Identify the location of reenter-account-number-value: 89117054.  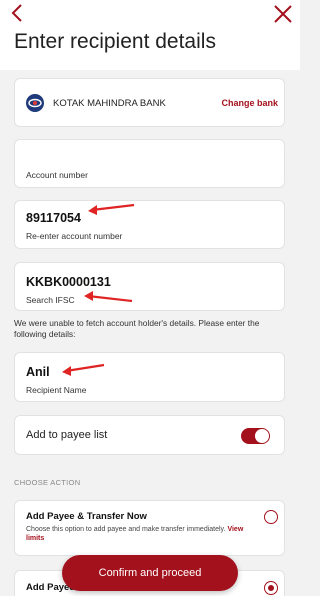
(53, 218).